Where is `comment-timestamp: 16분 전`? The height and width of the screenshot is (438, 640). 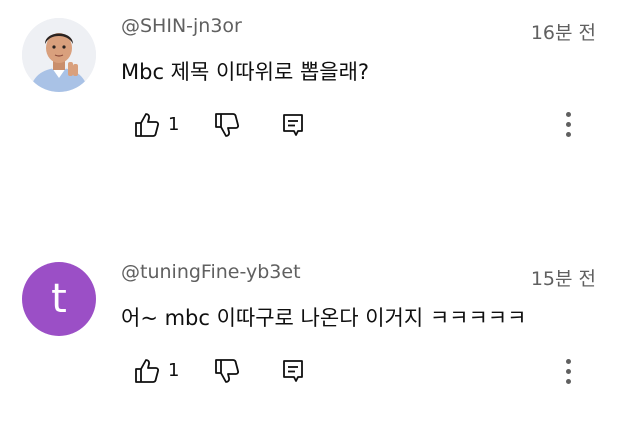 comment-timestamp: 16분 전 is located at coordinates (563, 31).